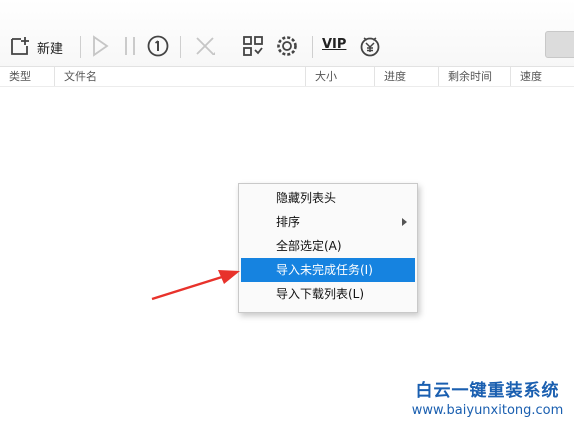 This screenshot has width=574, height=432. Describe the element at coordinates (559, 44) in the screenshot. I see `search-box` at that location.